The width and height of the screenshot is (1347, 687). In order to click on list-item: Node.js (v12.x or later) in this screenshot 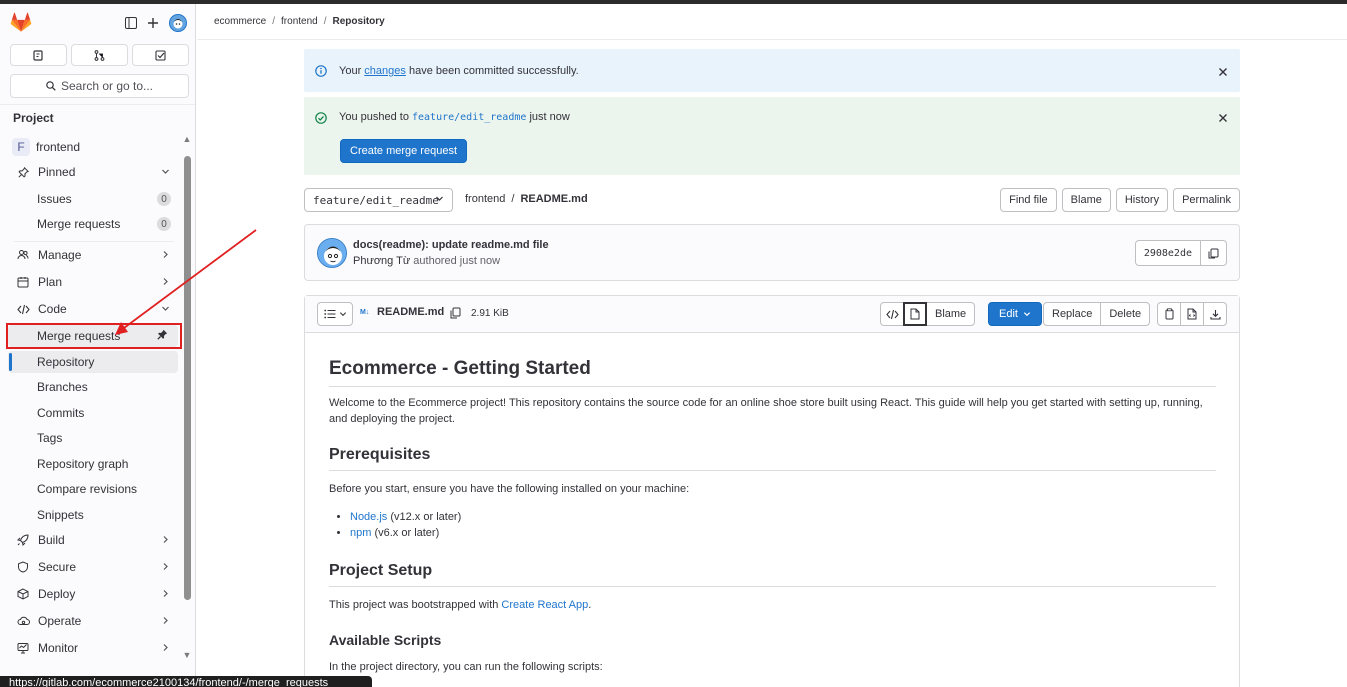, I will do `click(783, 517)`.